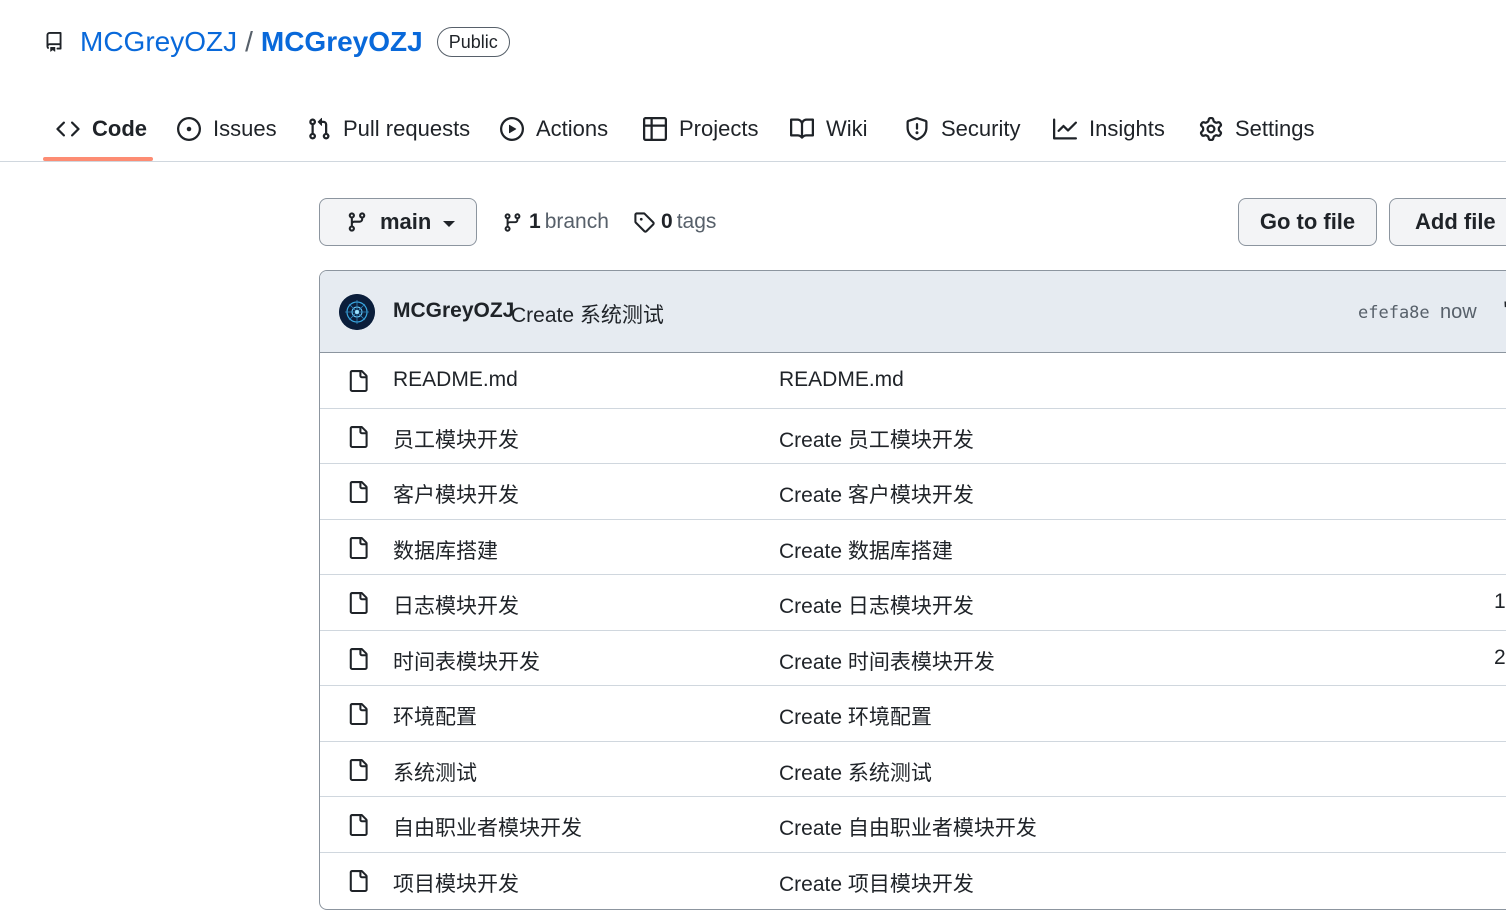 The width and height of the screenshot is (1506, 919). What do you see at coordinates (466, 661) in the screenshot?
I see `file-name-link: 时间表模块开发` at bounding box center [466, 661].